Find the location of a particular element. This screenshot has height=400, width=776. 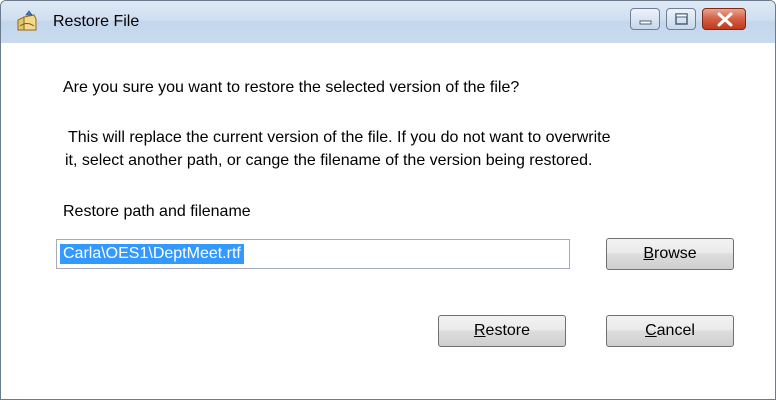

browse-mnemonic: B is located at coordinates (648, 253).